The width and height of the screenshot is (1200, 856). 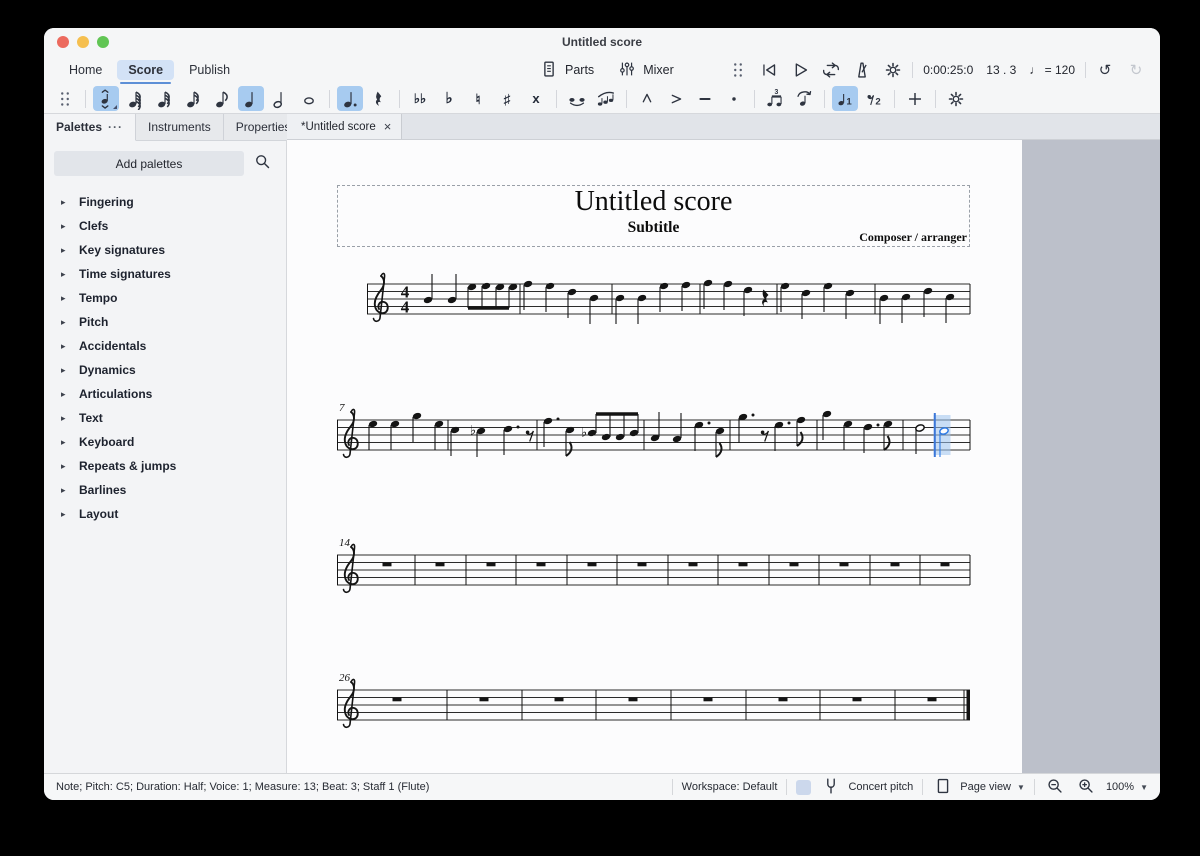 What do you see at coordinates (775, 98) in the screenshot?
I see `tuplet-button: 3` at bounding box center [775, 98].